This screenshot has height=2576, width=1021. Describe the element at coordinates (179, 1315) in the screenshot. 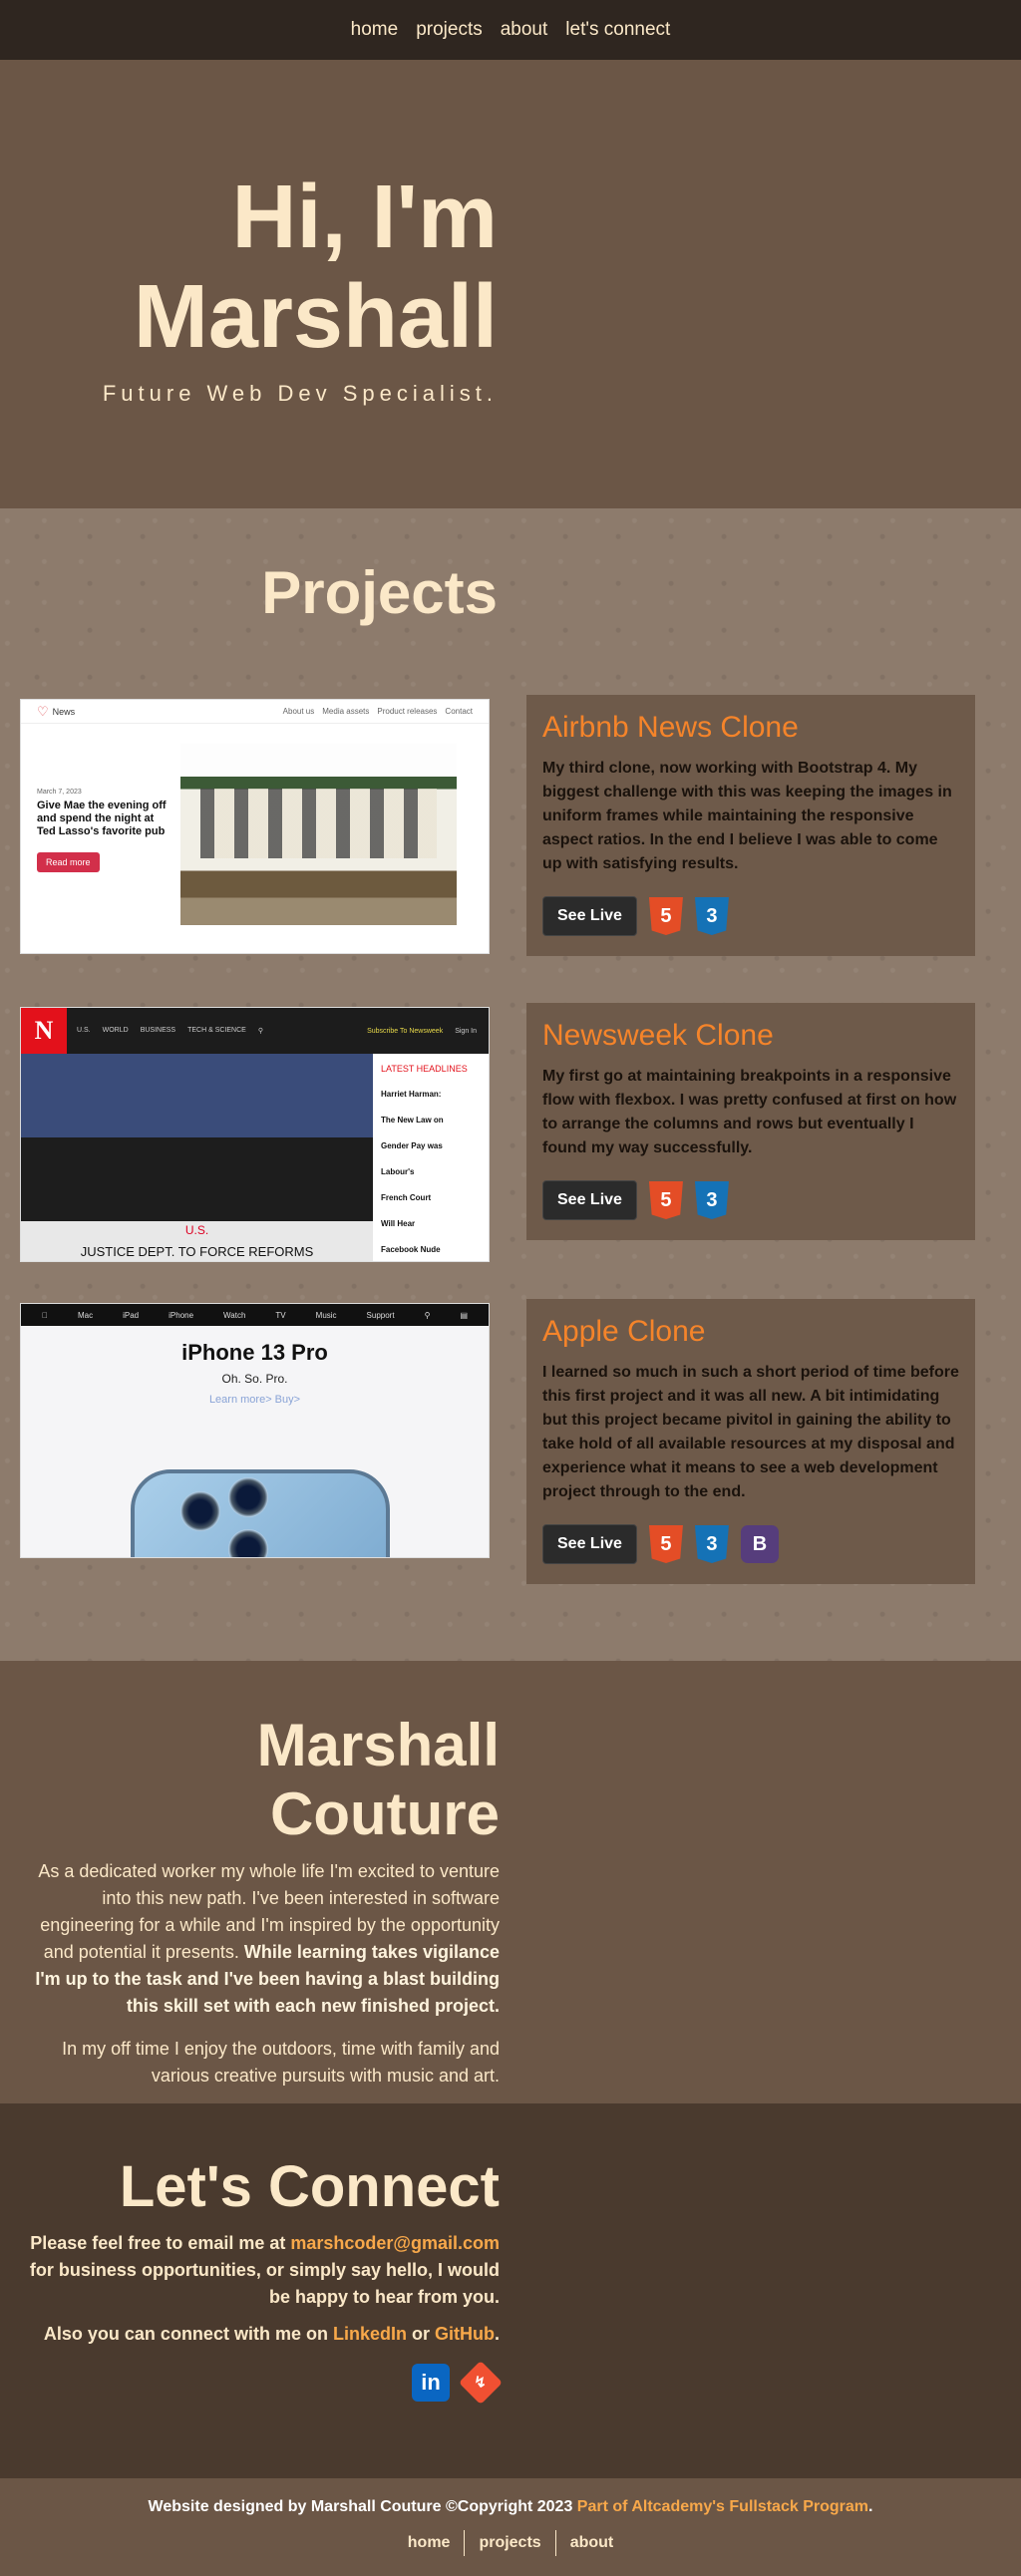

I see `apple-link: iPhone` at that location.